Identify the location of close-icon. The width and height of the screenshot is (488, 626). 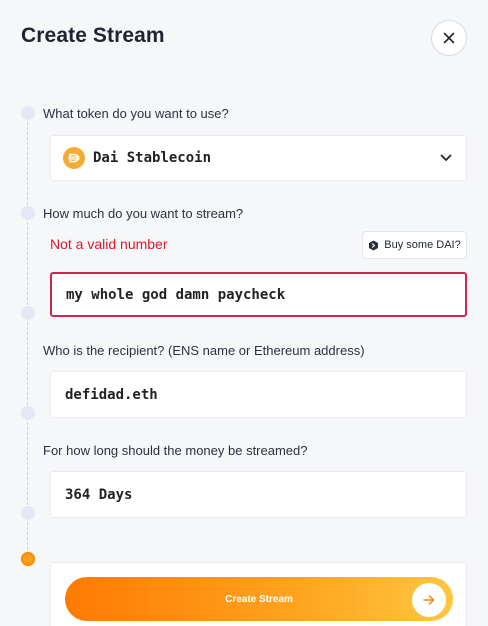
(449, 38).